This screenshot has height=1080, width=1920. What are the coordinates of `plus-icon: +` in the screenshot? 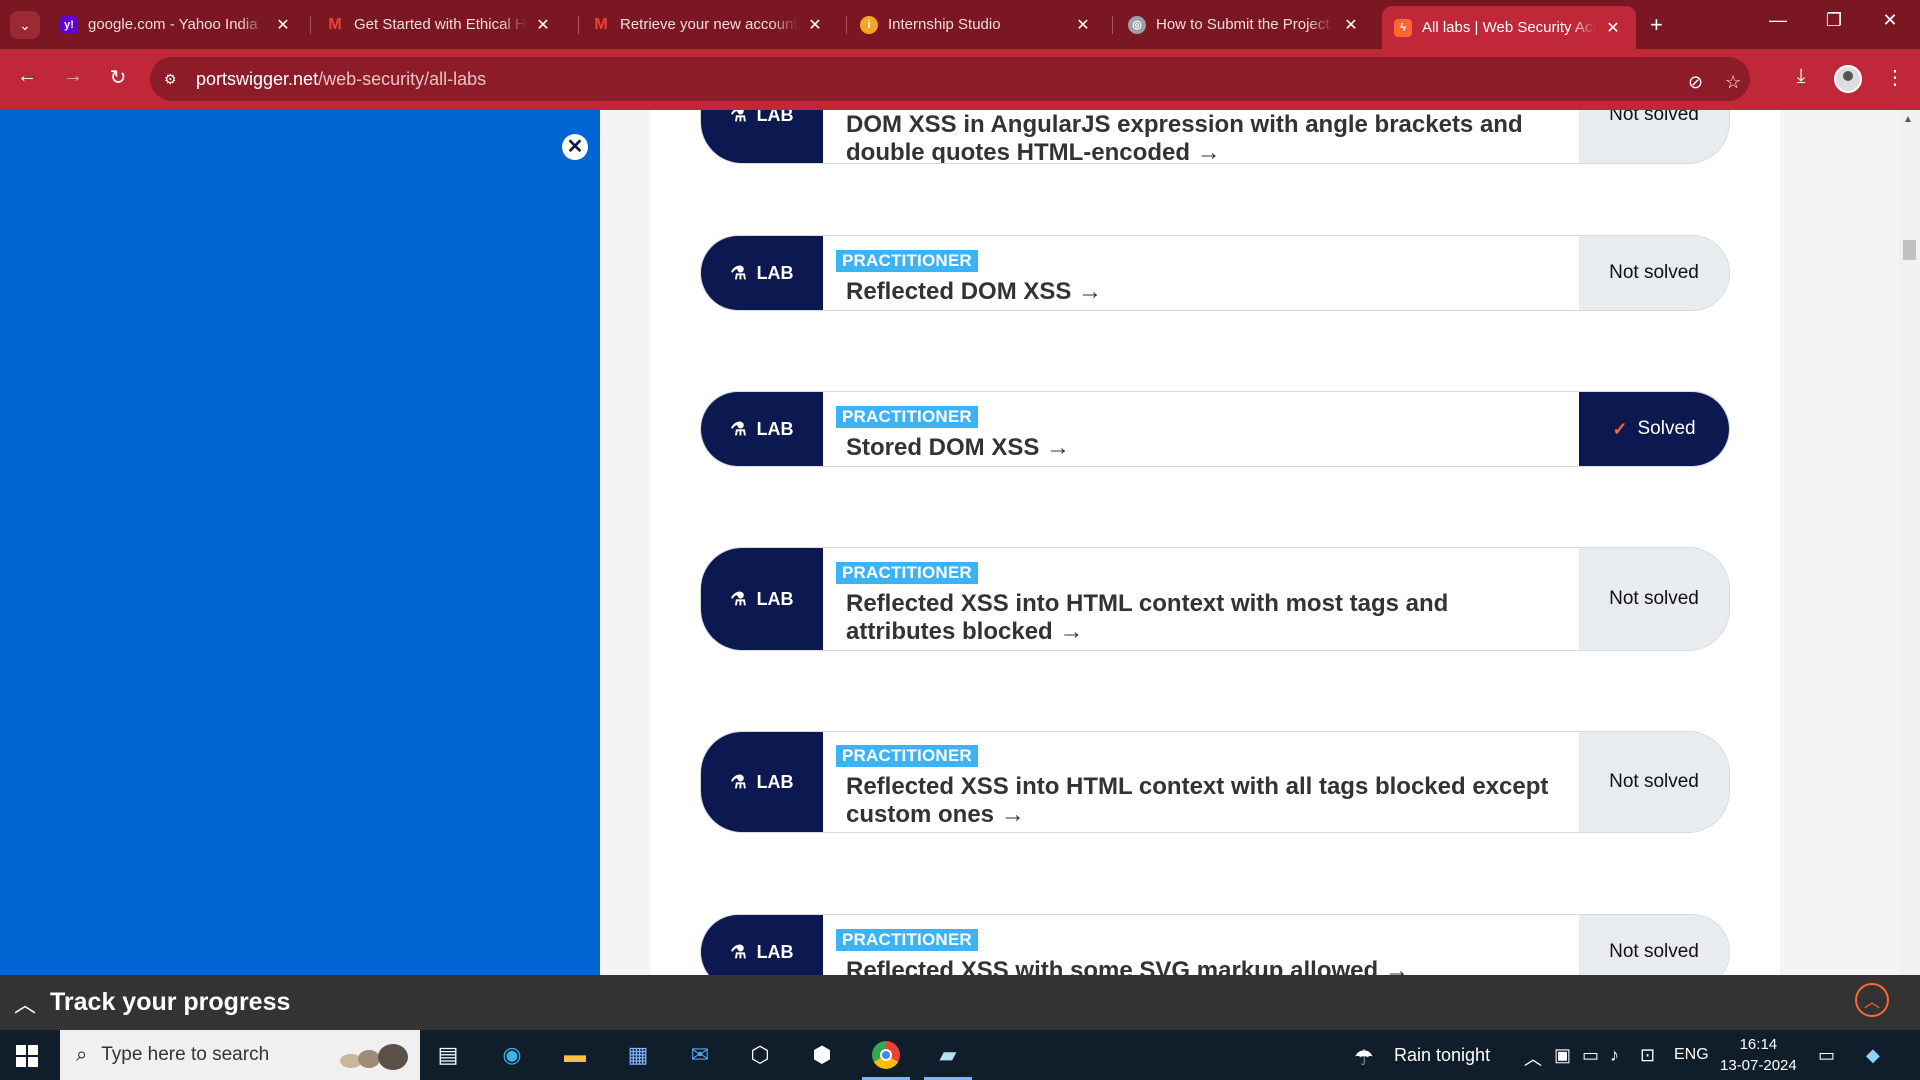 It's located at (1656, 24).